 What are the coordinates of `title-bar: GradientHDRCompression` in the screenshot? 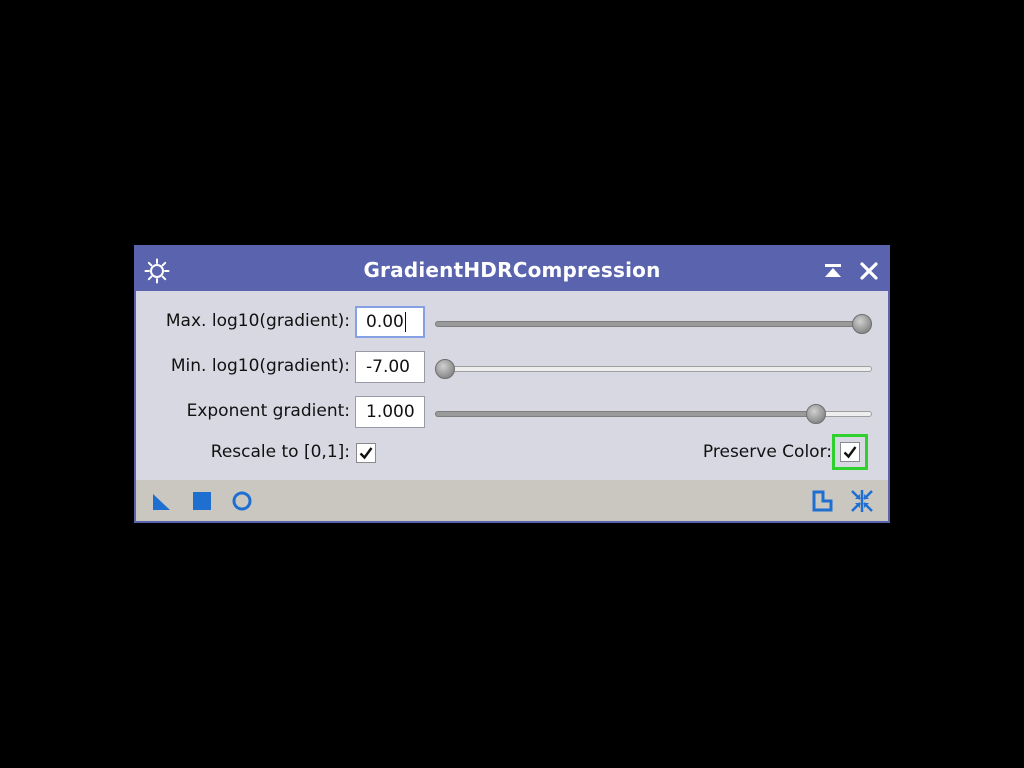 It's located at (512, 269).